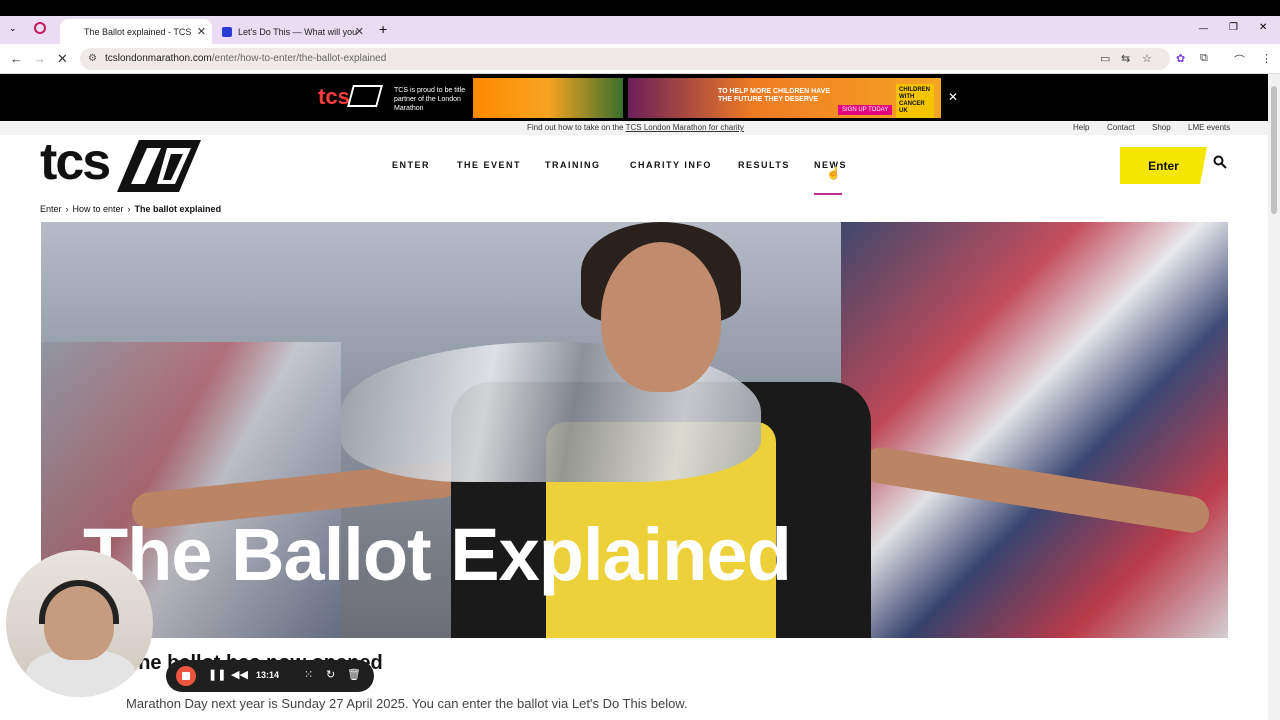 This screenshot has height=720, width=1280. Describe the element at coordinates (39, 58) in the screenshot. I see `forward-icon: →` at that location.